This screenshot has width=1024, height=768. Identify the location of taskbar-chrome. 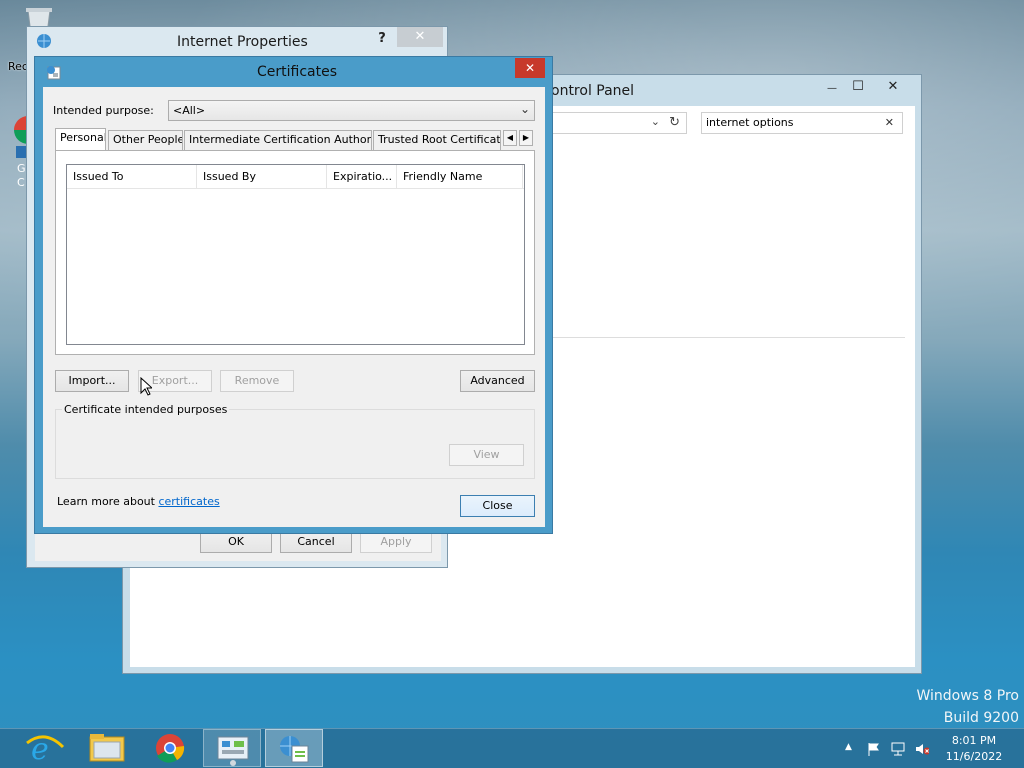
(170, 748).